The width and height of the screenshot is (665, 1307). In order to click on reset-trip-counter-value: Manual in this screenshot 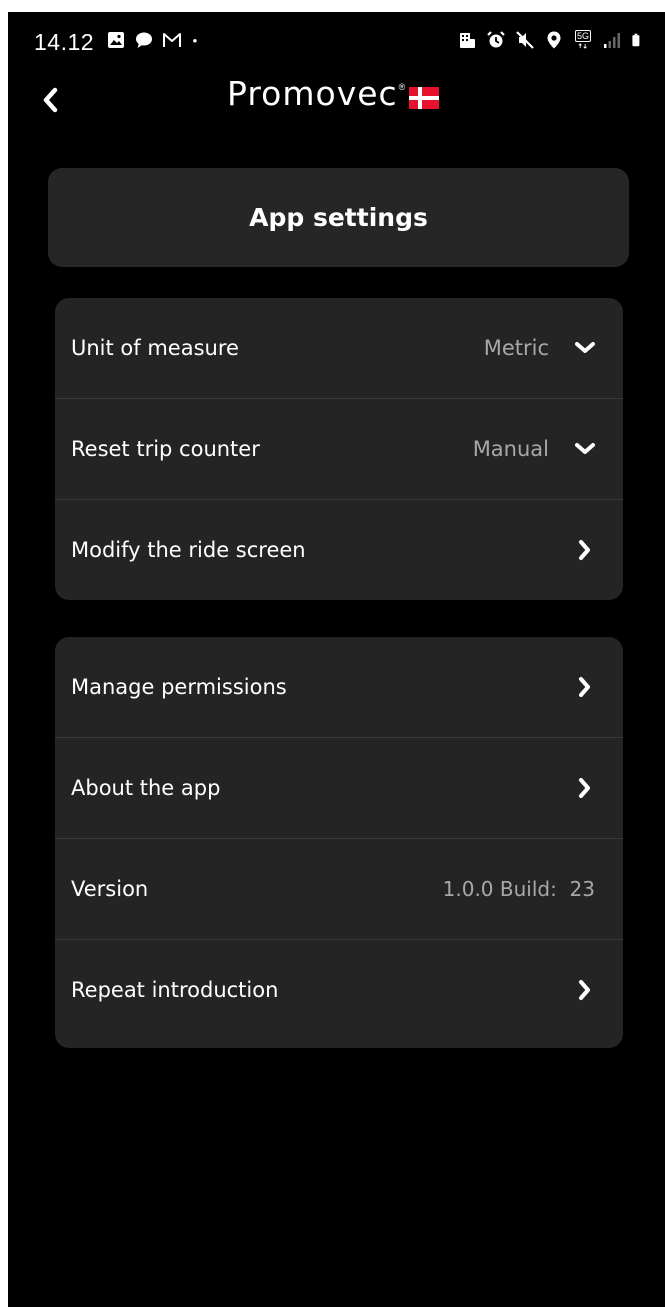, I will do `click(510, 449)`.